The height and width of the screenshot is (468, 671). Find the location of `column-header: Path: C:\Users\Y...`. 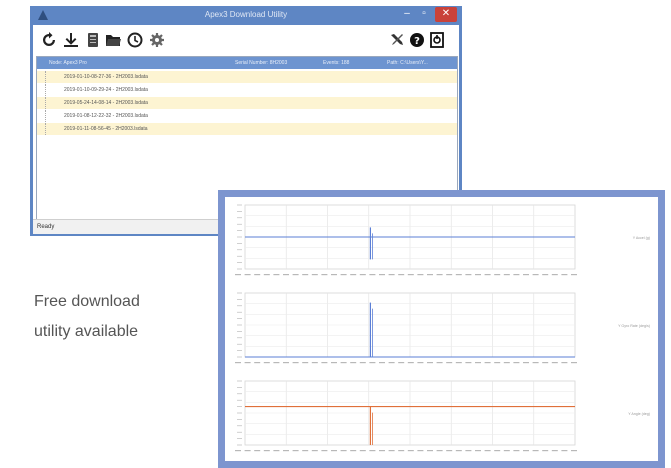

column-header: Path: C:\Users\Y... is located at coordinates (407, 63).